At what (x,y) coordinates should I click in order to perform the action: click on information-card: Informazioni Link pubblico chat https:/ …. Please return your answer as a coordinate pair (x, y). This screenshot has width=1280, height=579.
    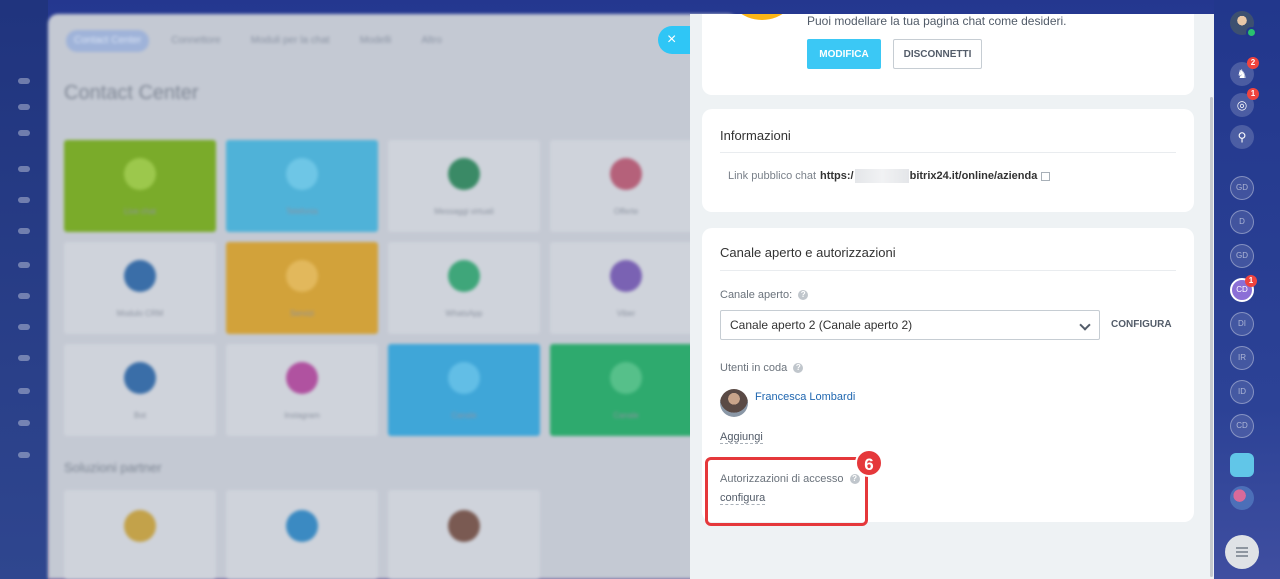
    Looking at the image, I should click on (948, 160).